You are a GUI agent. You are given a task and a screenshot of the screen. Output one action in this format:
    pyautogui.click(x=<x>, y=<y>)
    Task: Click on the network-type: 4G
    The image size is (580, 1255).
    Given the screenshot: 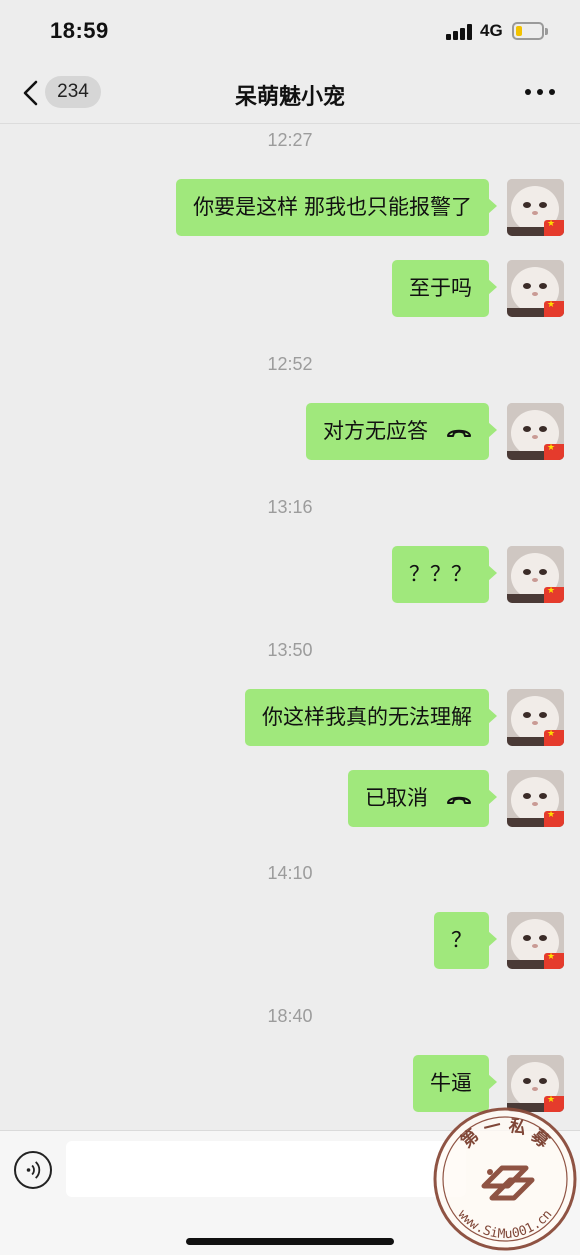 What is the action you would take?
    pyautogui.click(x=491, y=30)
    